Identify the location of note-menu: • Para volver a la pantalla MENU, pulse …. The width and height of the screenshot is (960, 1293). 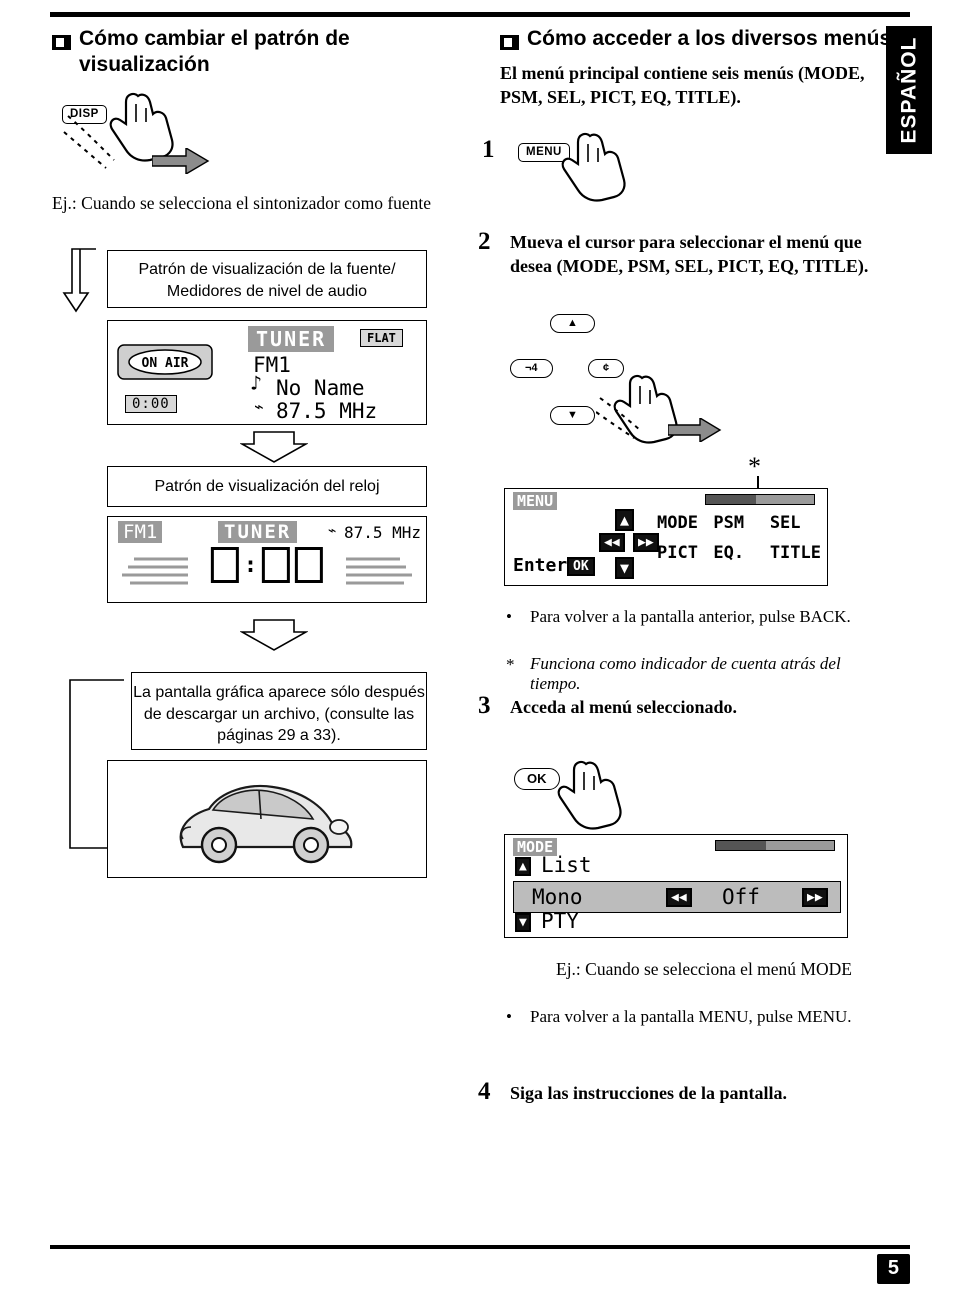
(684, 1017).